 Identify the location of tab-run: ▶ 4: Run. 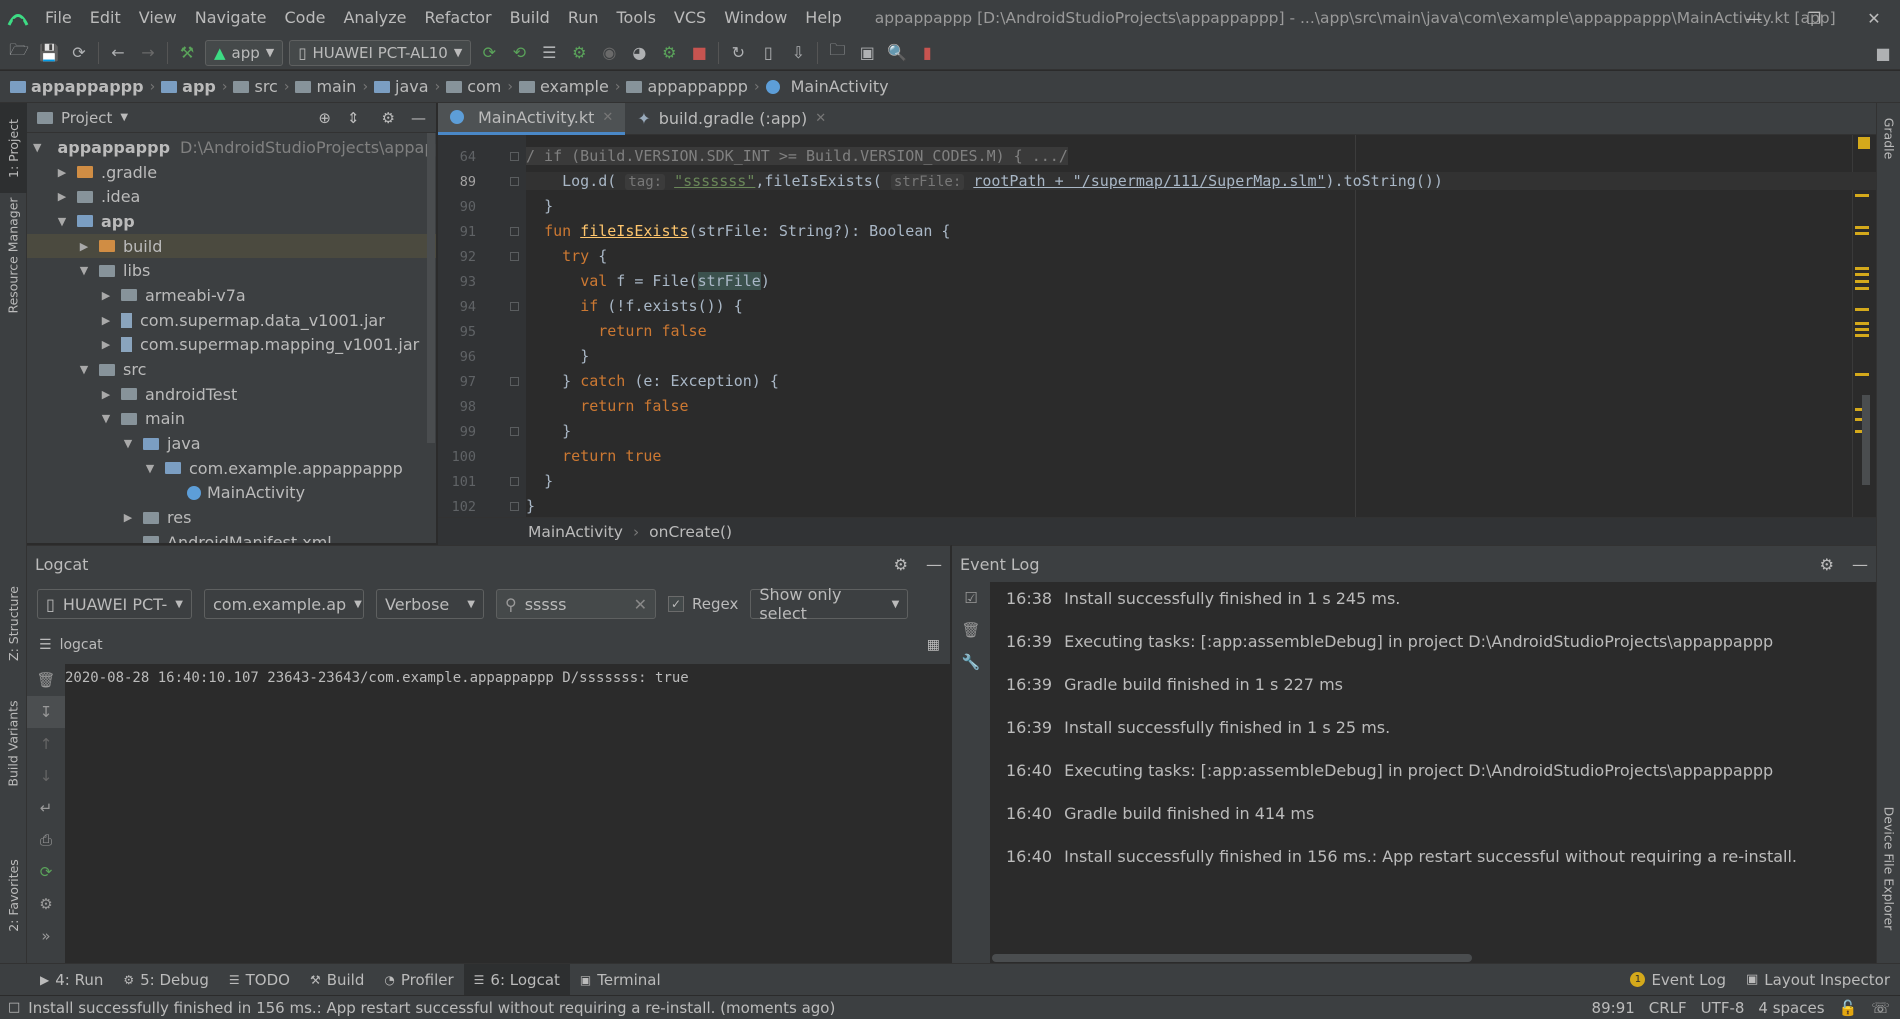
(71, 980).